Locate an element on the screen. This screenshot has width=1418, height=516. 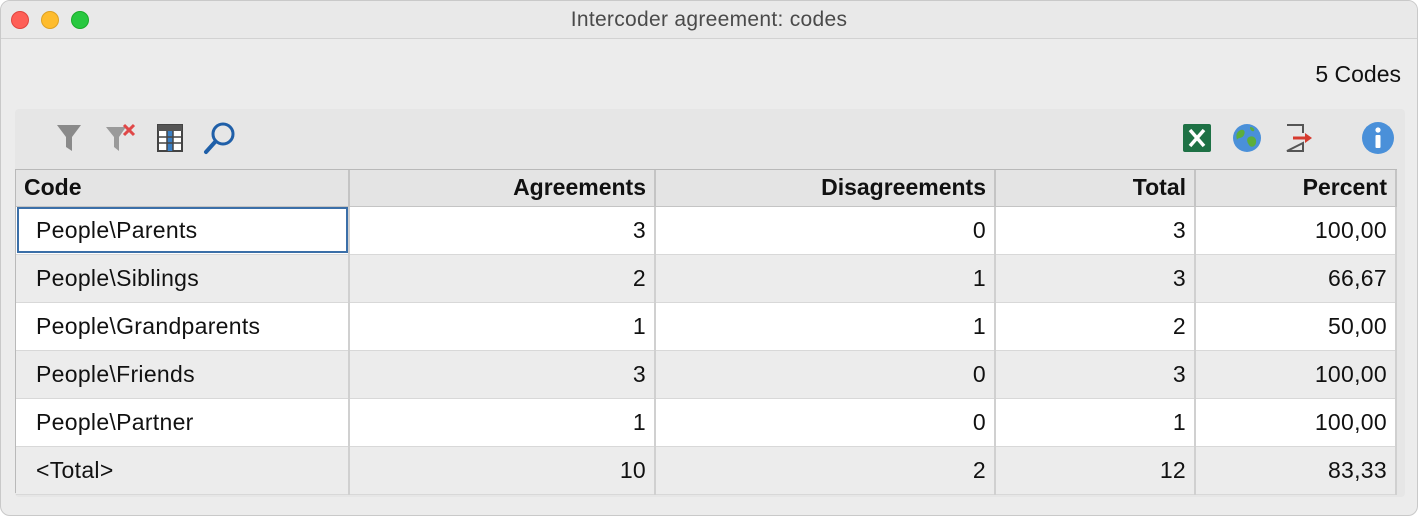
table-row: People\Siblings 2 1 3 66,67 is located at coordinates (706, 278).